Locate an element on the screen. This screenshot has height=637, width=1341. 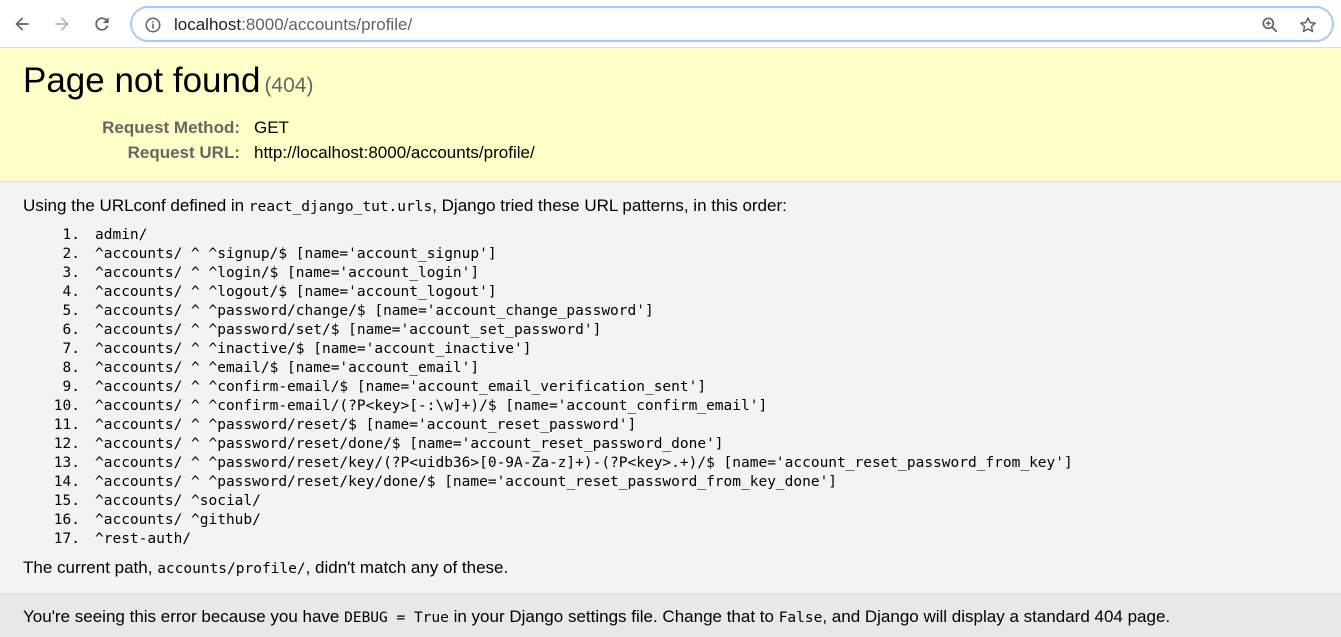
url-pattern: admin/ is located at coordinates (121, 235).